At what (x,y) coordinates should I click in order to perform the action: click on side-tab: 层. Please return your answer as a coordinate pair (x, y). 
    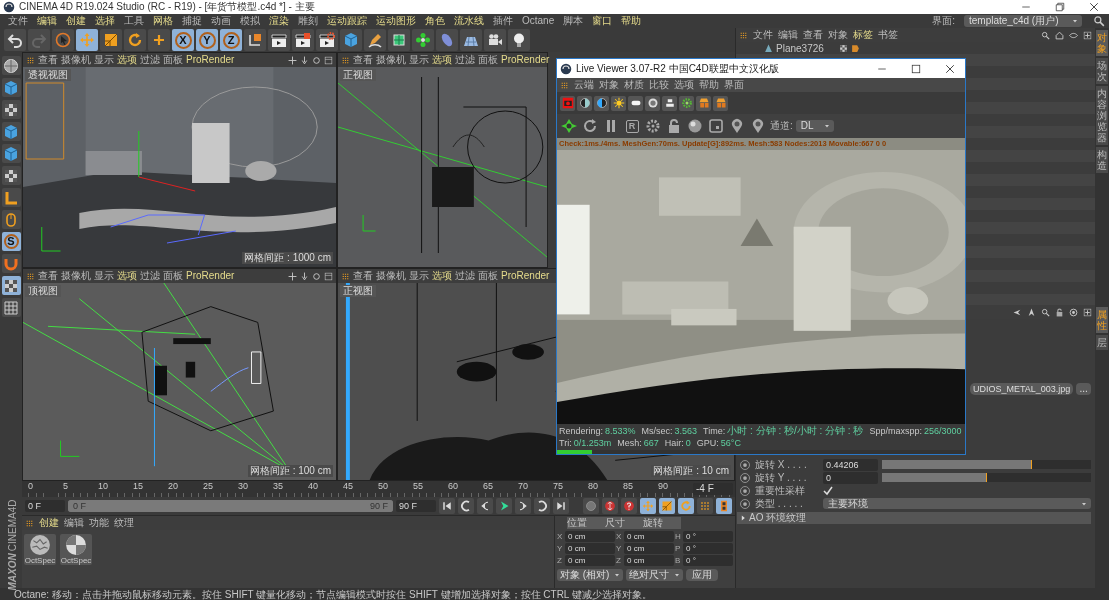
    Looking at the image, I should click on (1102, 342).